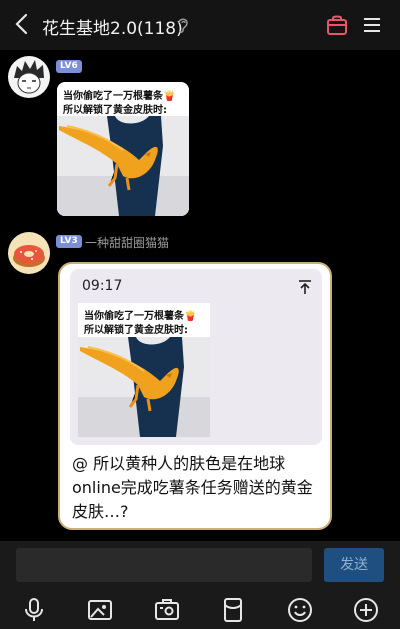 The width and height of the screenshot is (400, 629). What do you see at coordinates (102, 286) in the screenshot?
I see `quote-timestamp: 09:17` at bounding box center [102, 286].